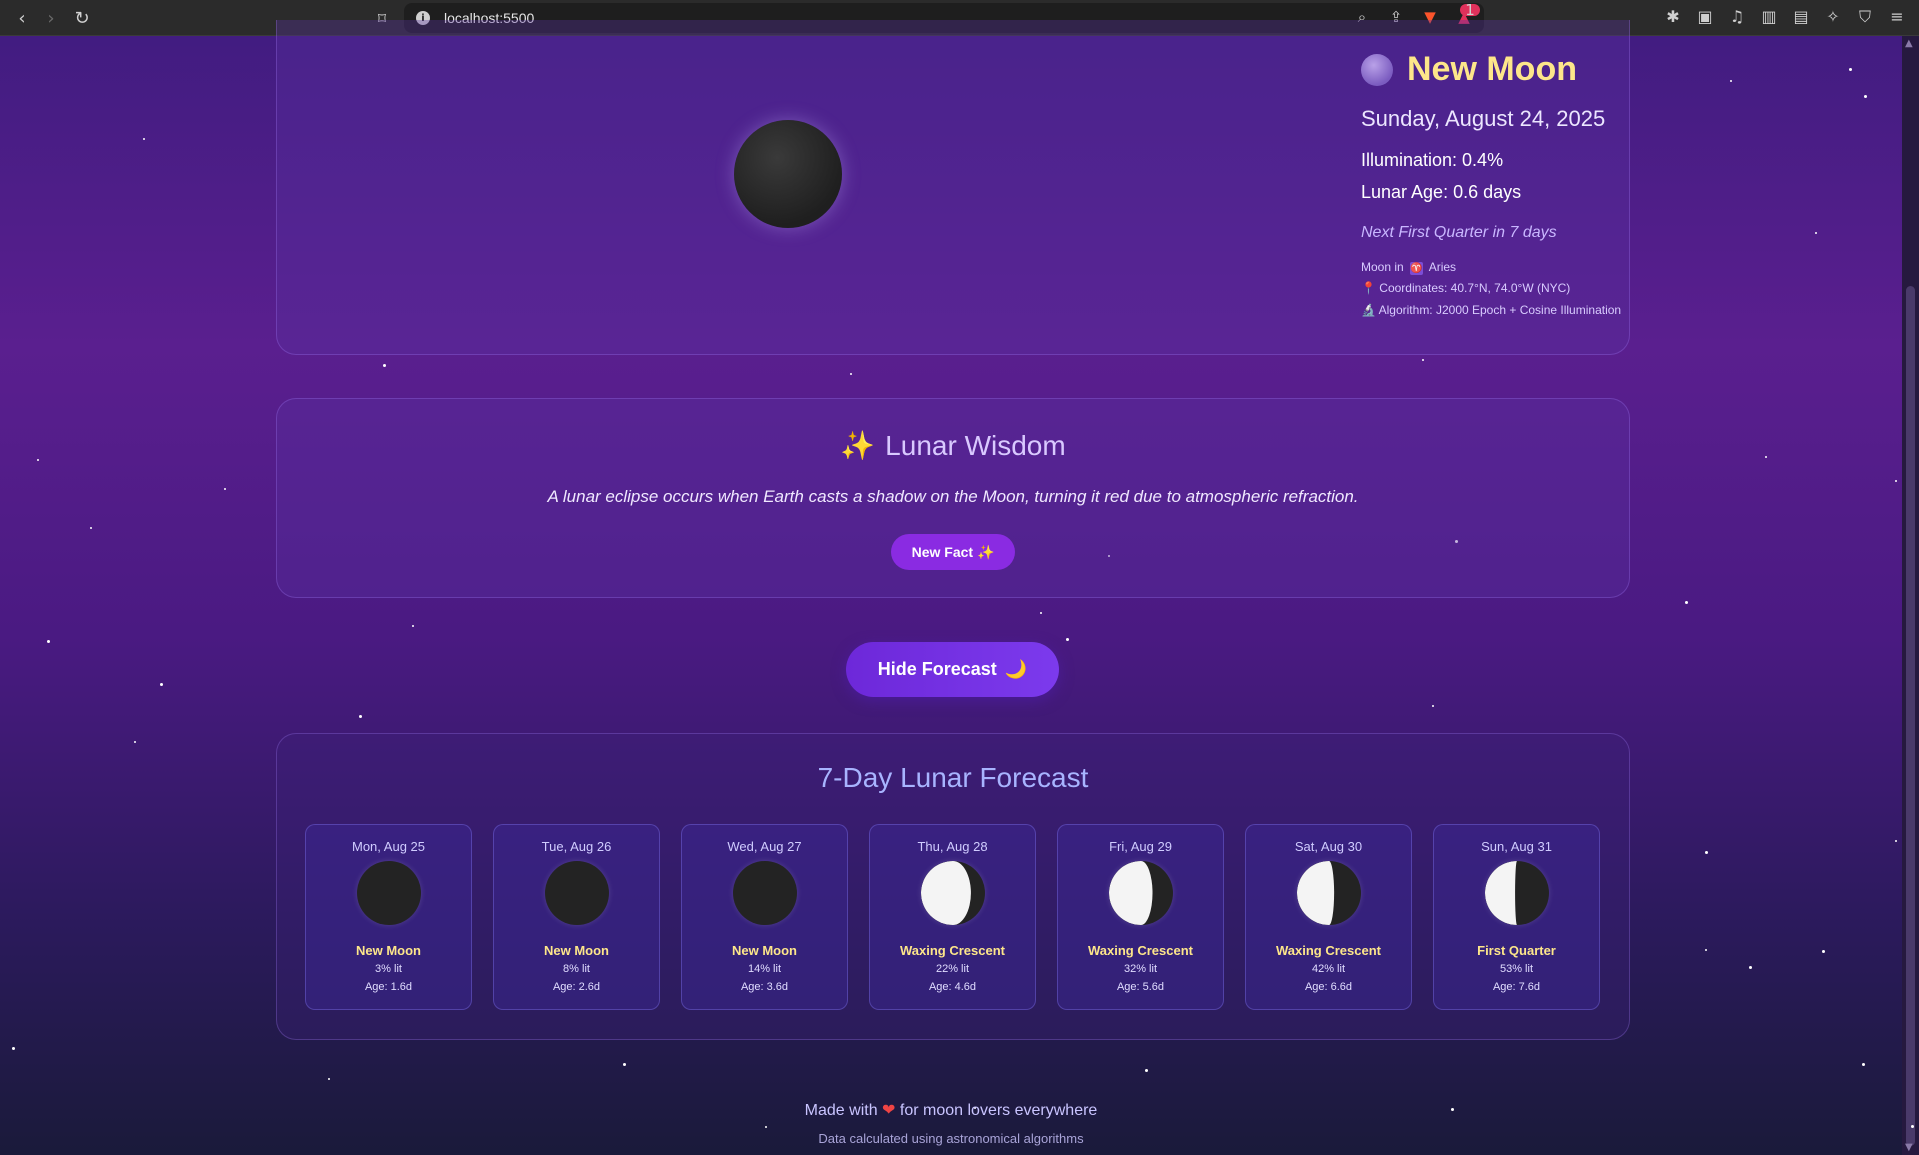 The image size is (1919, 1155). Describe the element at coordinates (1432, 160) in the screenshot. I see `illumination-value: Illumination: 0.4%` at that location.